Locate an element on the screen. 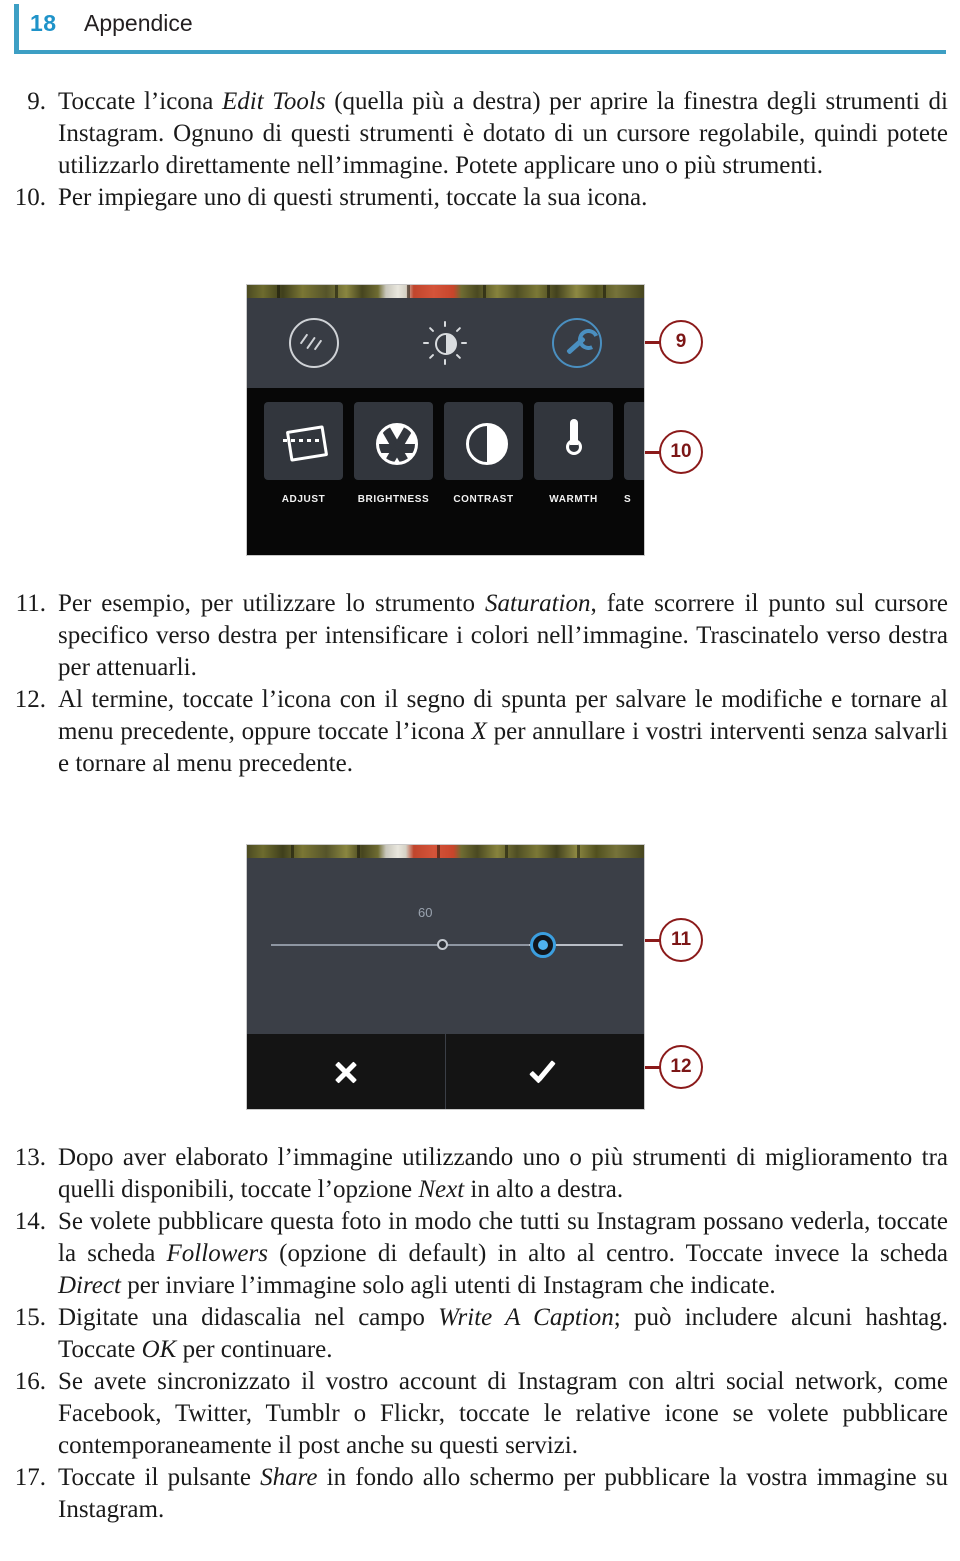 The image size is (960, 1561). cancel-x-button is located at coordinates (346, 1071).